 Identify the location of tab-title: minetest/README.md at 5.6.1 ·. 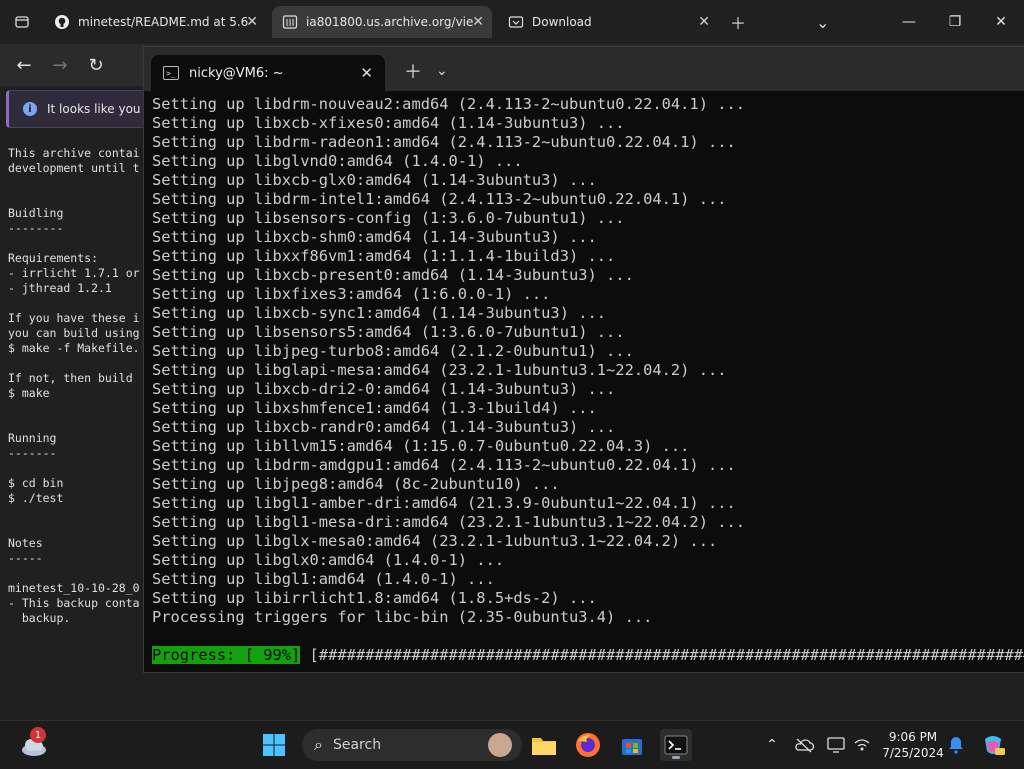
(163, 22).